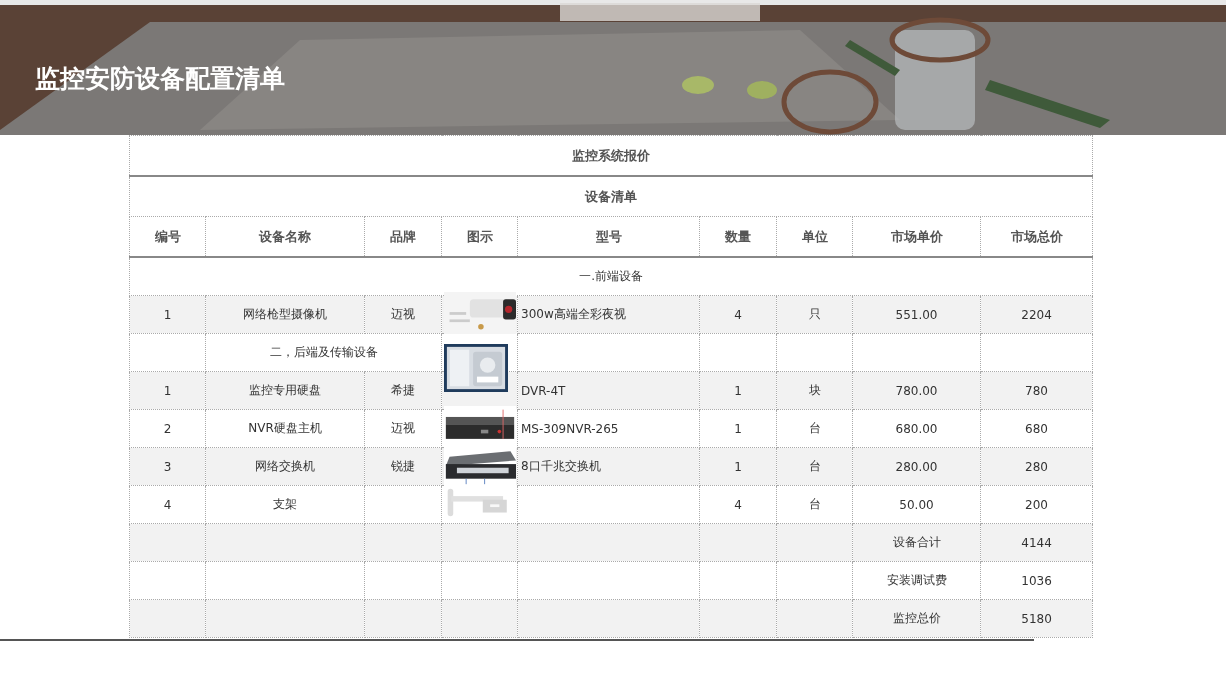 This screenshot has height=693, width=1226. Describe the element at coordinates (1036, 542) in the screenshot. I see `summary-value: 4144` at that location.